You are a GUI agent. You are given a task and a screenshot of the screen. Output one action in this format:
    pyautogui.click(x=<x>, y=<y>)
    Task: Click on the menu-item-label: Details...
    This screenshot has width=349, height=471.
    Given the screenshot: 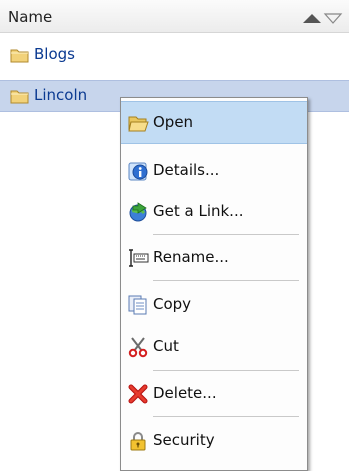 What is the action you would take?
    pyautogui.click(x=186, y=170)
    